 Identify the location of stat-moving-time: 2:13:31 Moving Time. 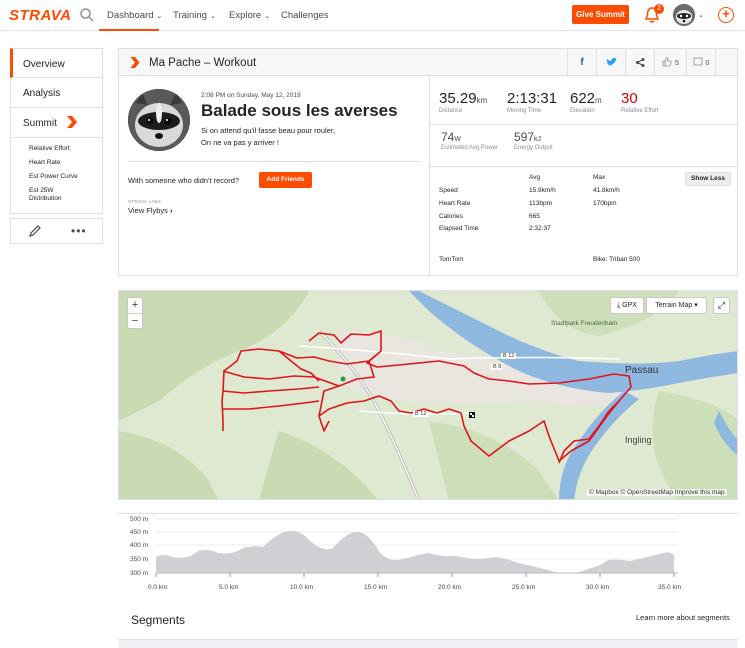
(532, 102).